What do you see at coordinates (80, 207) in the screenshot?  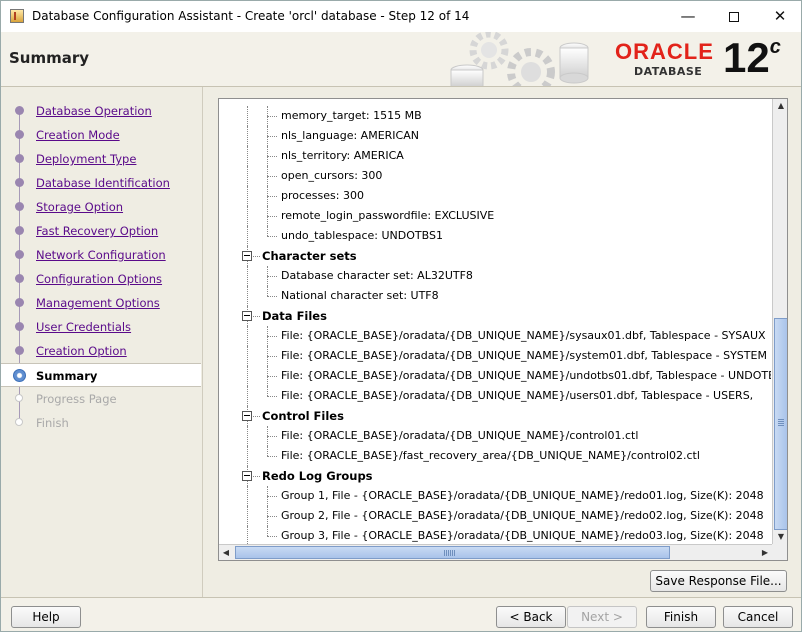 I see `nav-step-label: Storage Option` at bounding box center [80, 207].